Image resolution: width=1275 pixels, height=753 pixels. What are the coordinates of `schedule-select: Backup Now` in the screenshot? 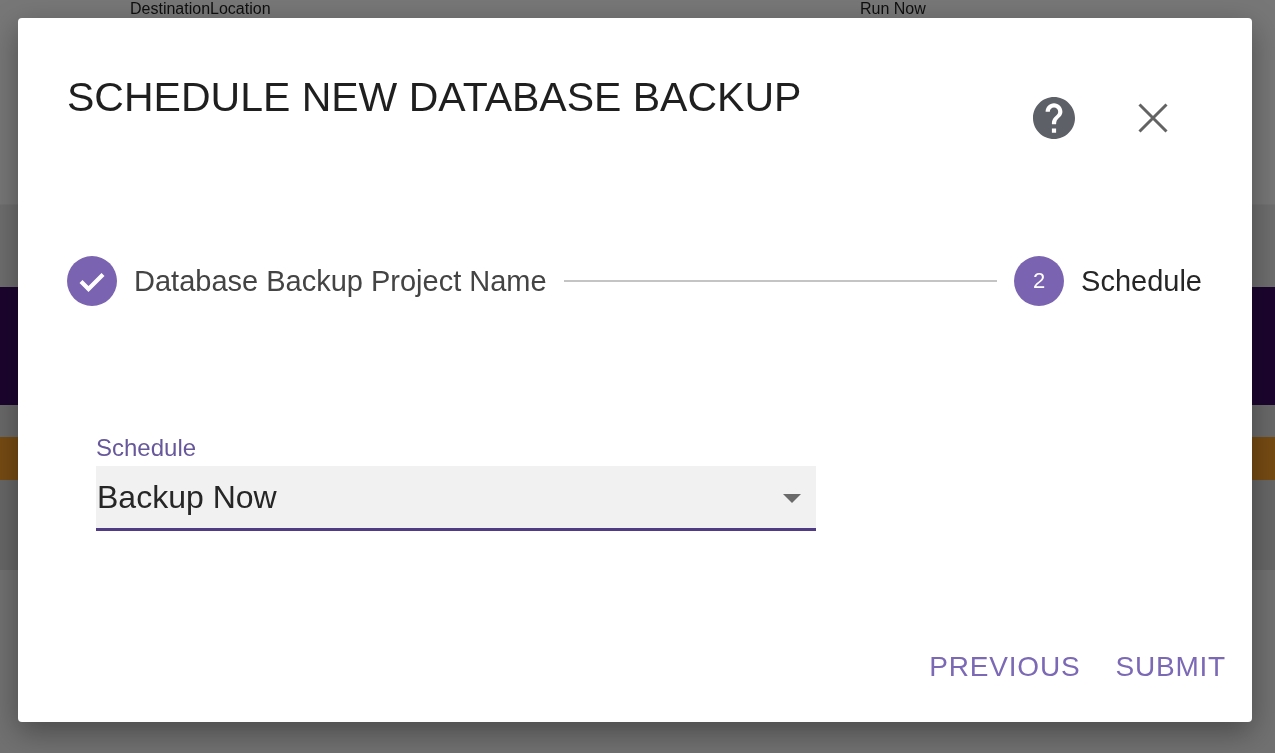 It's located at (456, 498).